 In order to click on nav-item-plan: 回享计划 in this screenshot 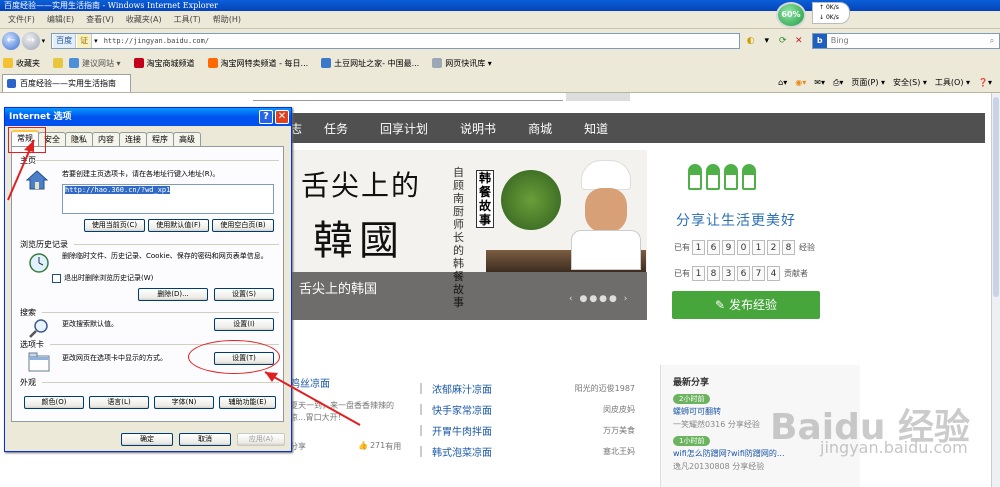, I will do `click(404, 128)`.